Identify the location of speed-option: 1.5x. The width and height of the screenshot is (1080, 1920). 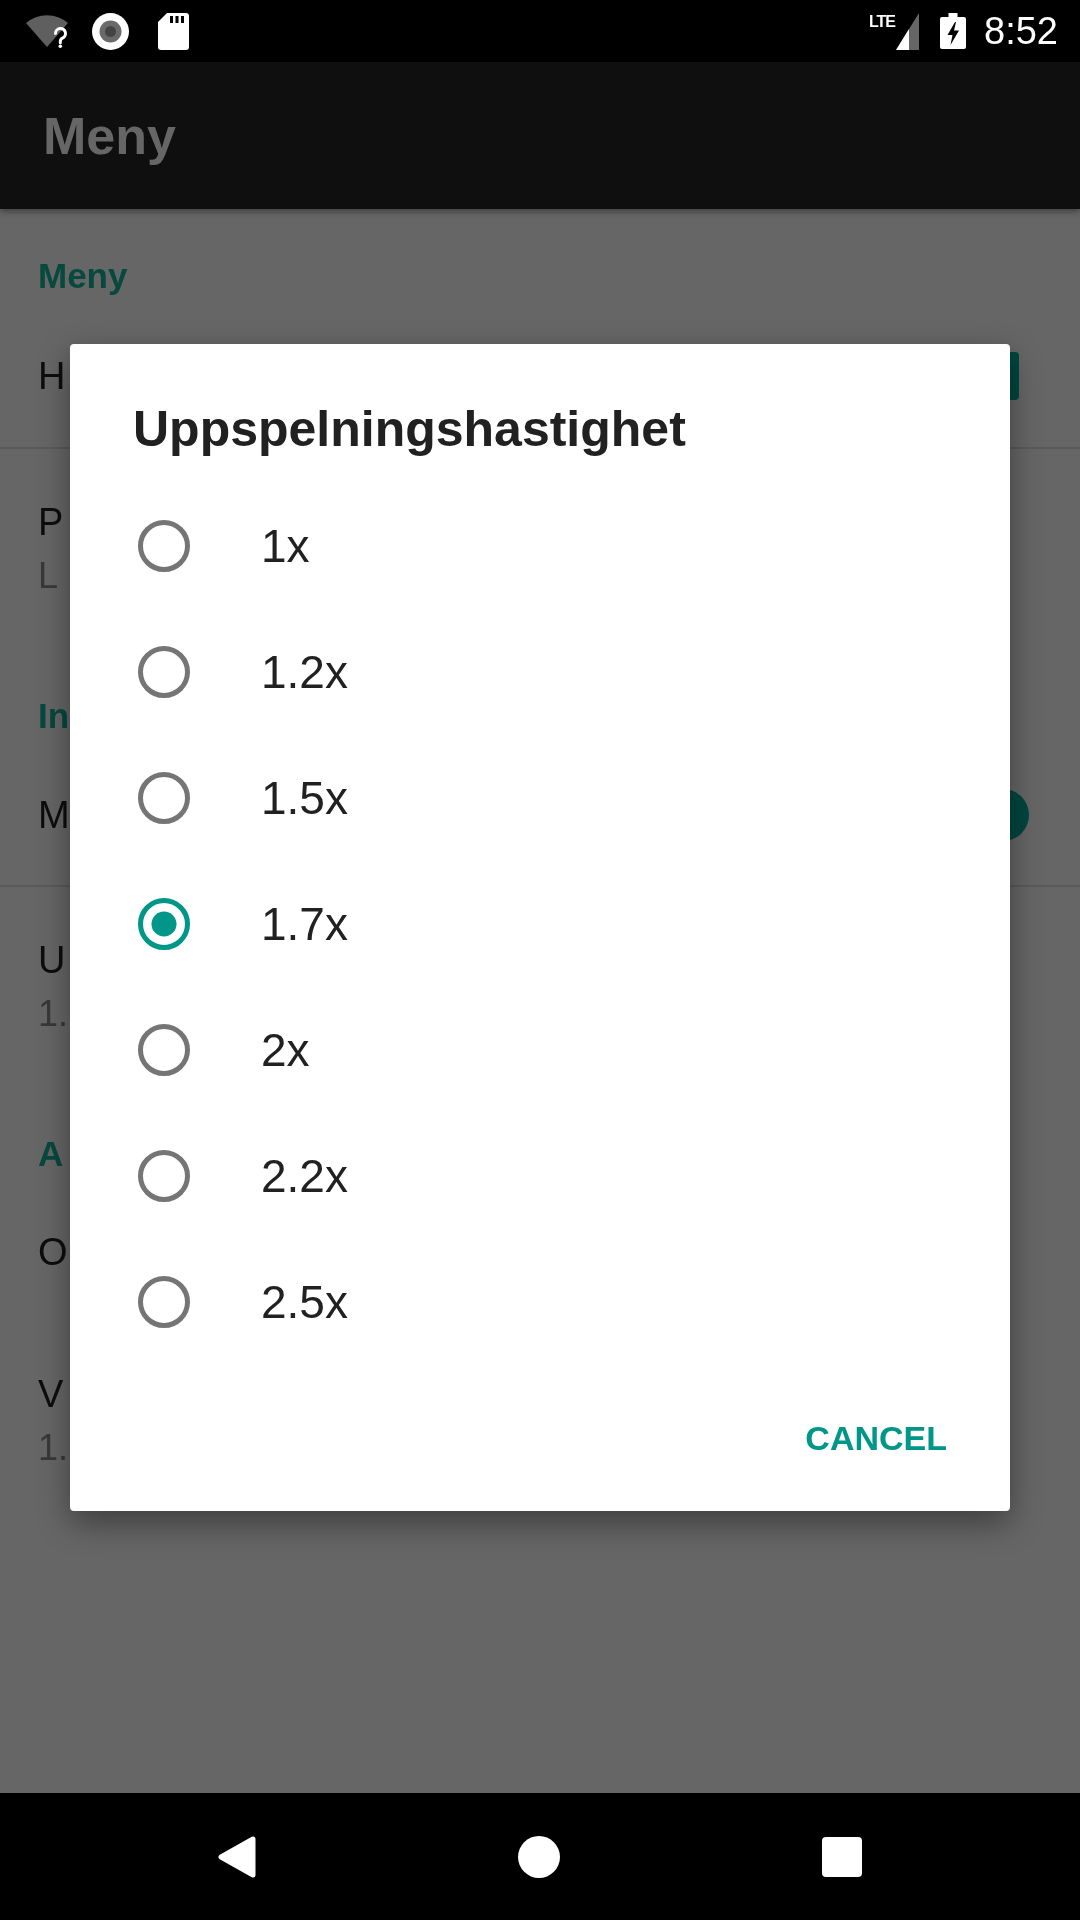
(304, 798).